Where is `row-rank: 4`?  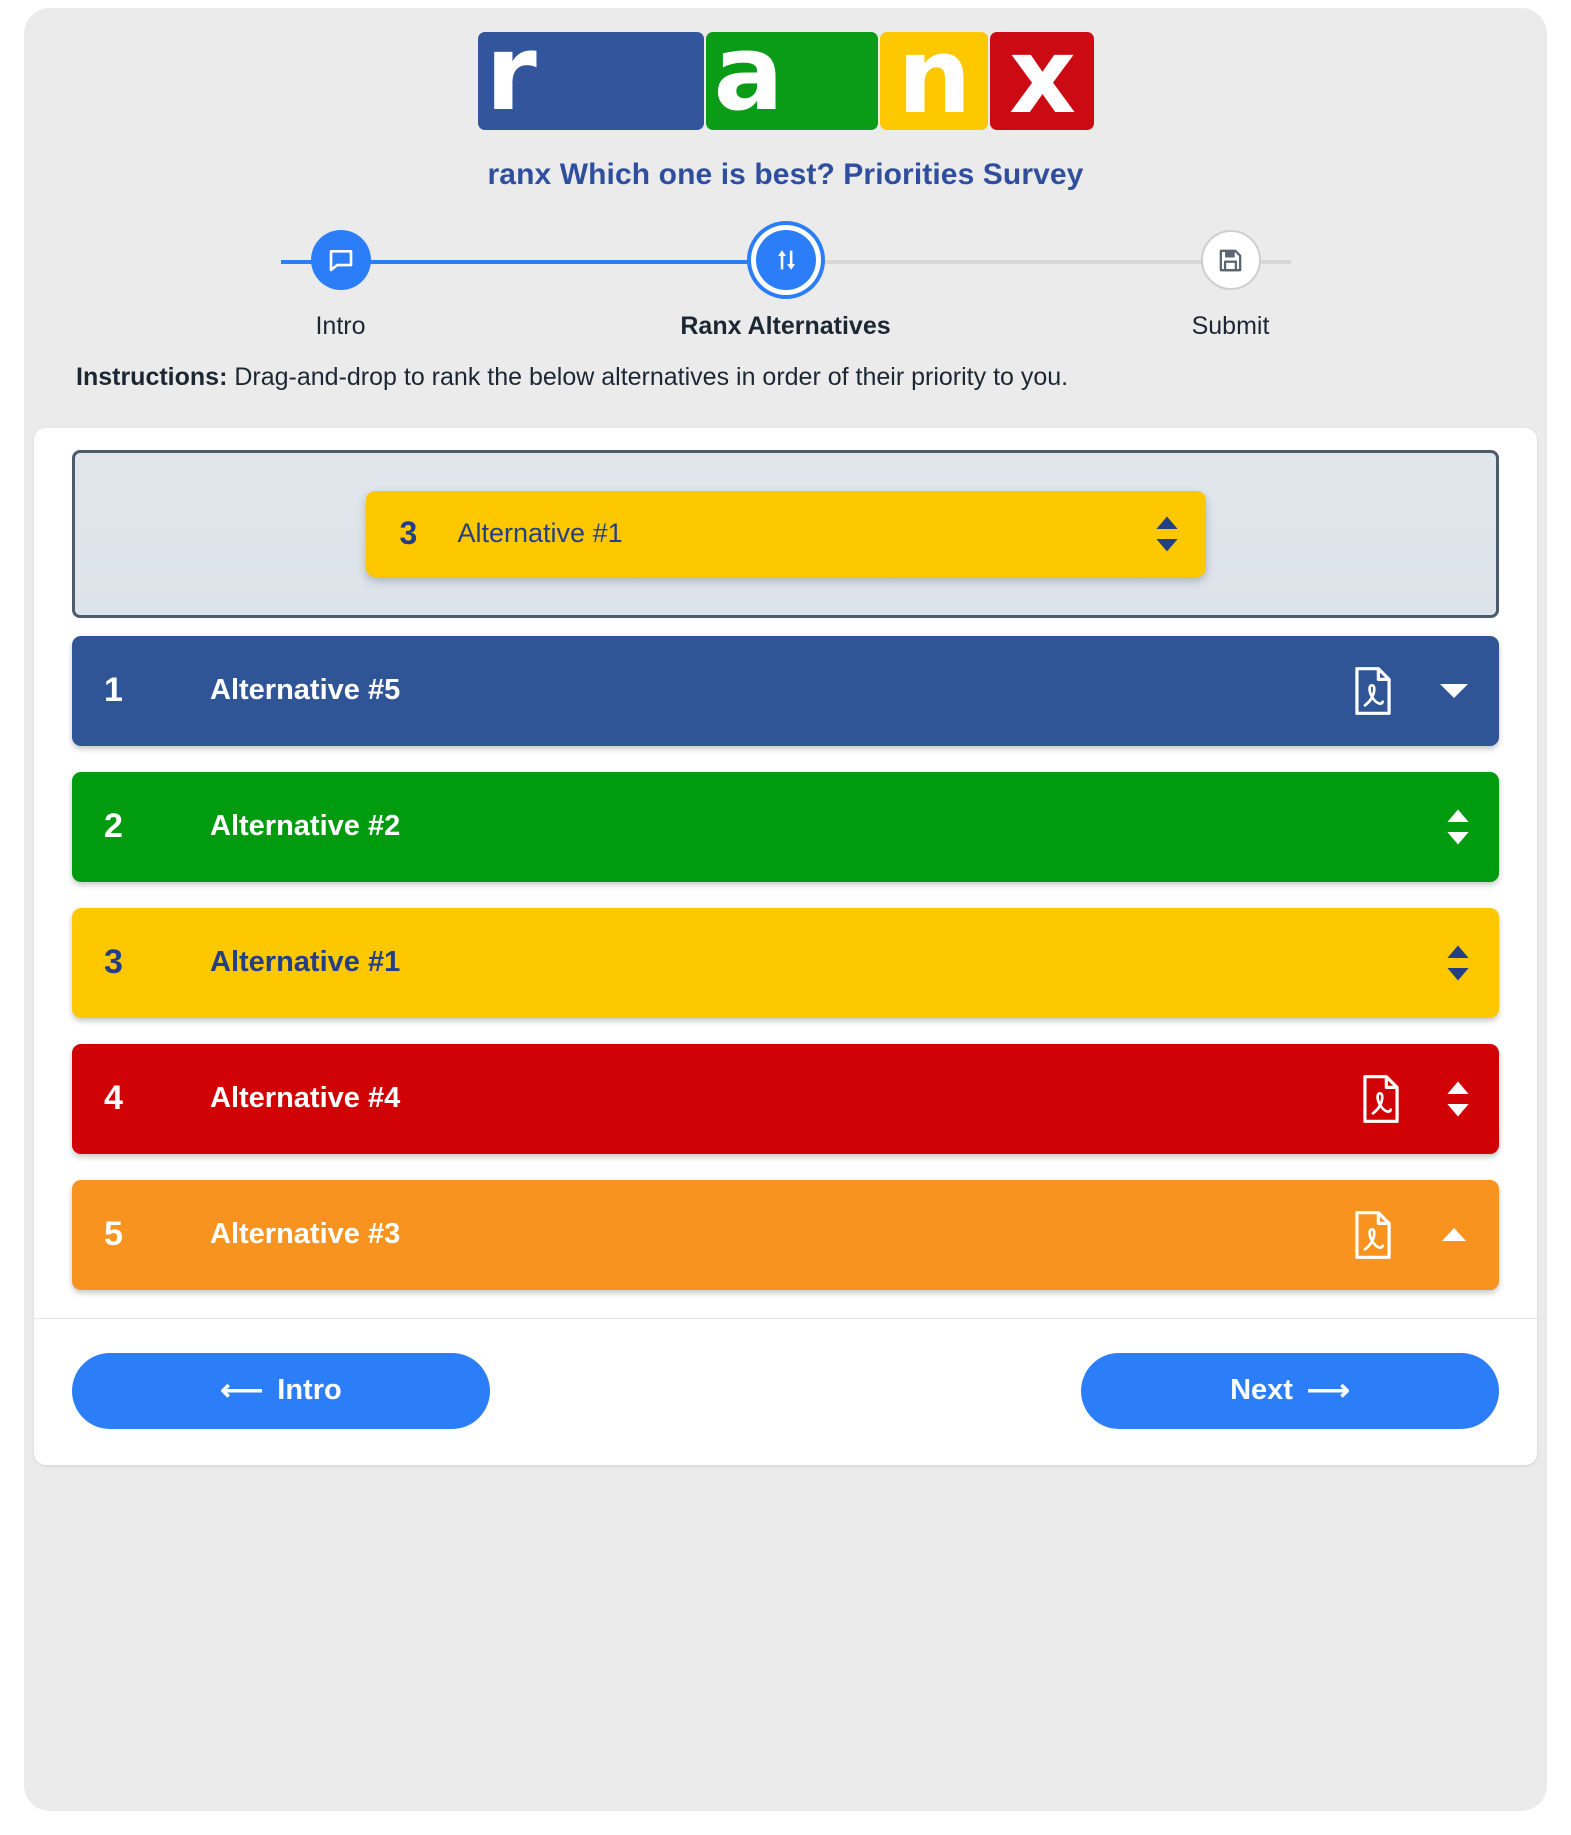 row-rank: 4 is located at coordinates (113, 1098).